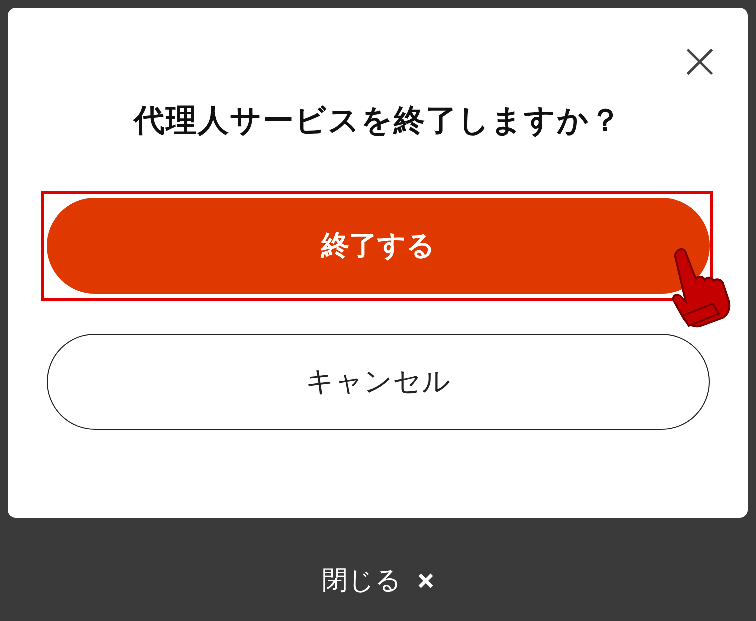 This screenshot has height=621, width=756. I want to click on dialog-button: 終了する, so click(378, 246).